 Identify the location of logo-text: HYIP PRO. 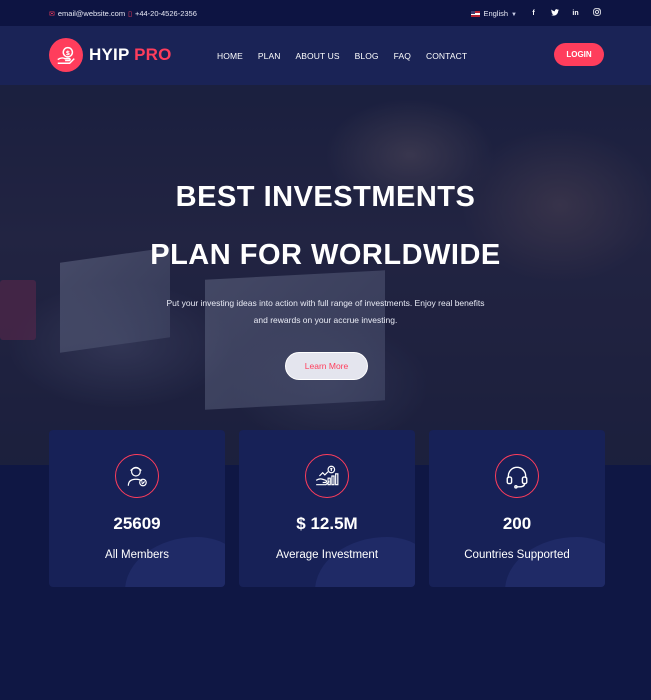
(130, 55).